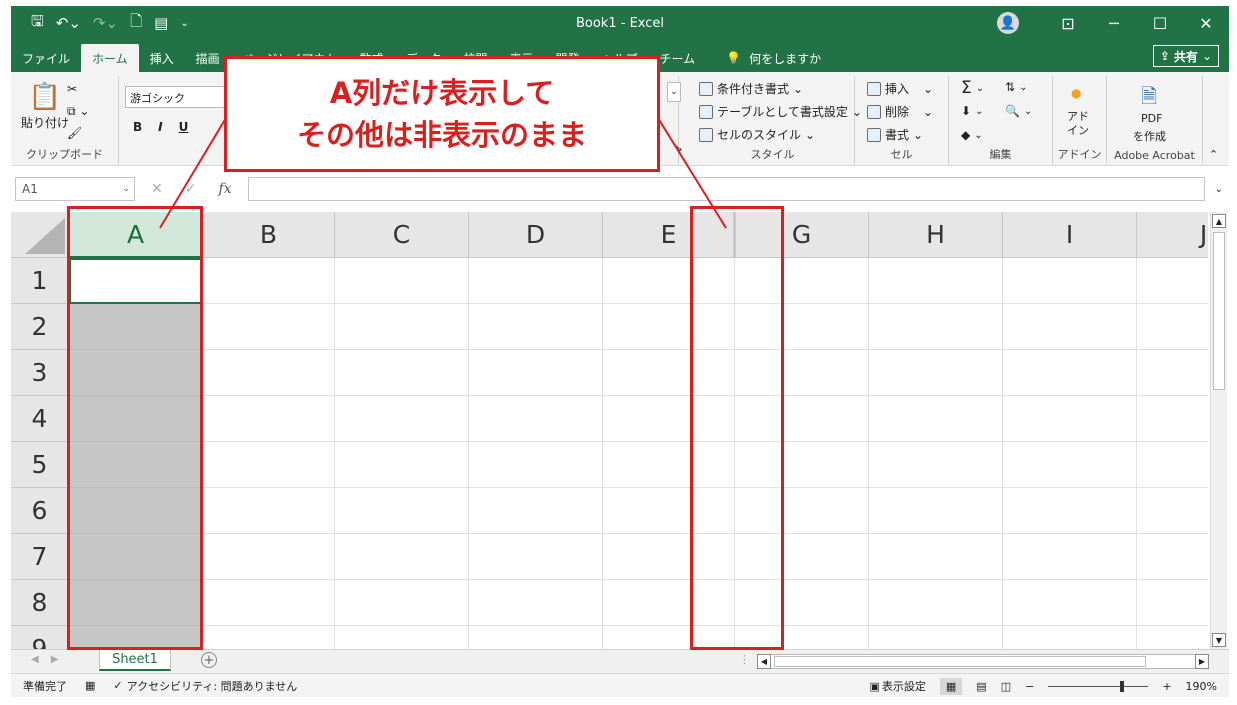  Describe the element at coordinates (191, 189) in the screenshot. I see `enter-icon: ✓` at that location.